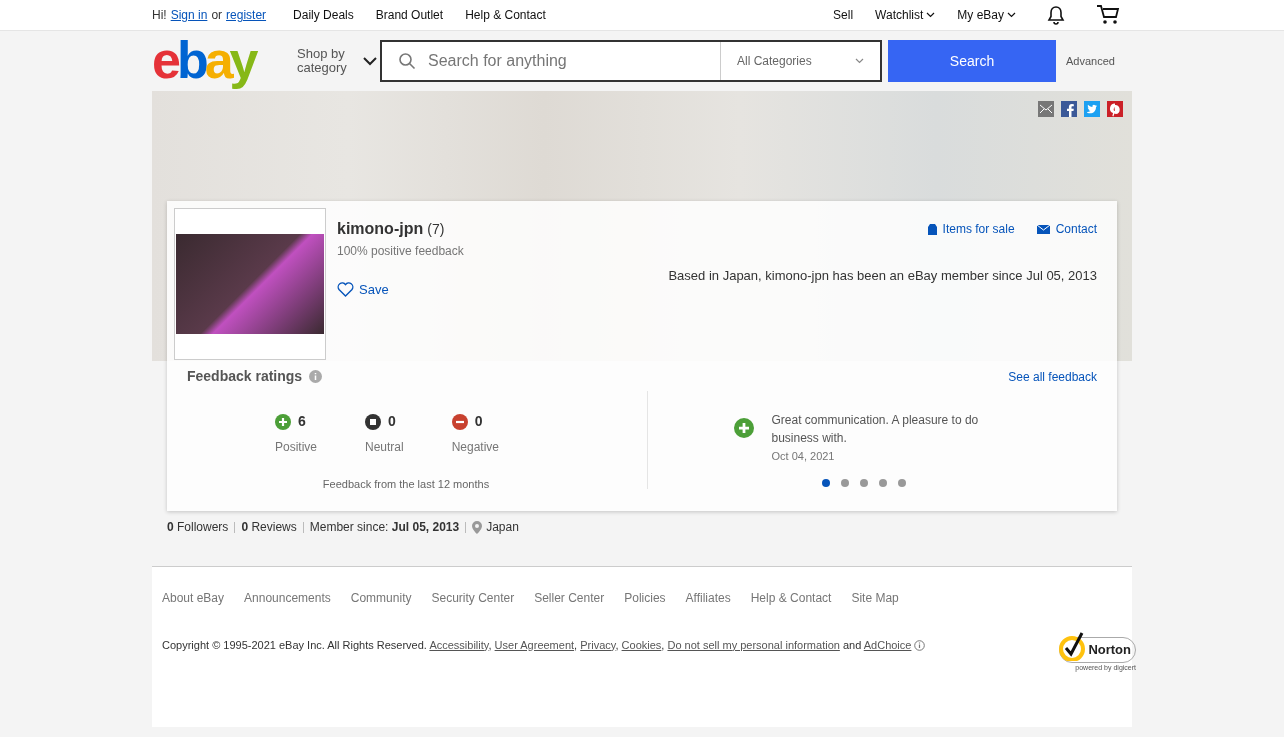  What do you see at coordinates (753, 644) in the screenshot?
I see `footer-link: Do not sell my personal information` at bounding box center [753, 644].